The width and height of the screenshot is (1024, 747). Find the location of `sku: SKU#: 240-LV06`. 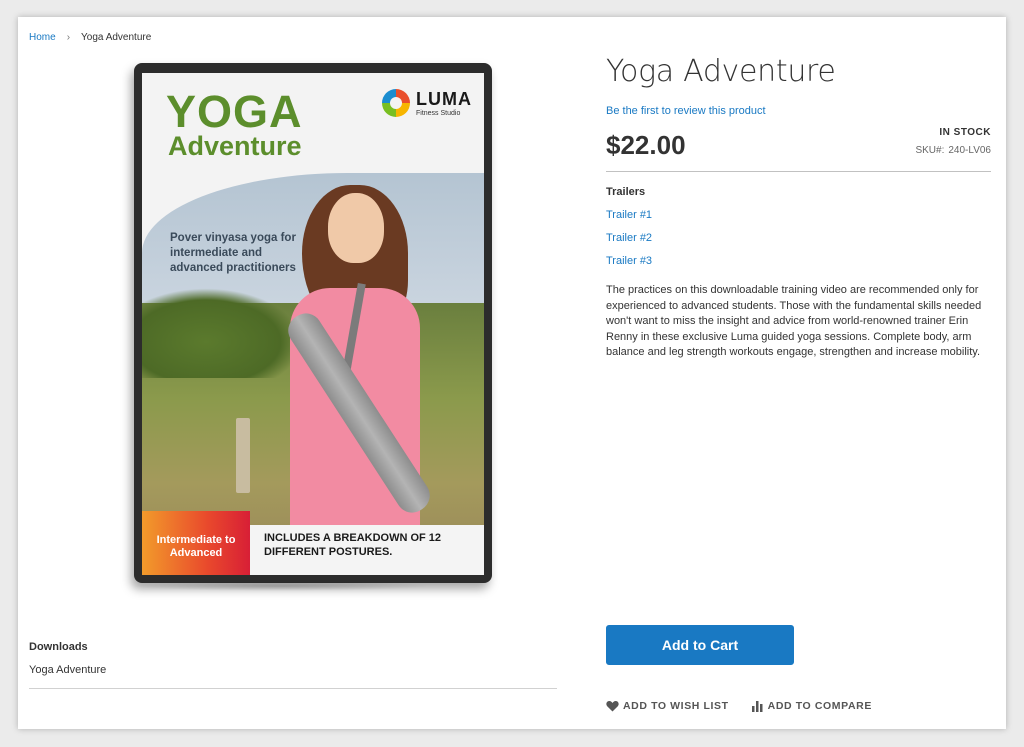

sku: SKU#: 240-LV06 is located at coordinates (953, 150).